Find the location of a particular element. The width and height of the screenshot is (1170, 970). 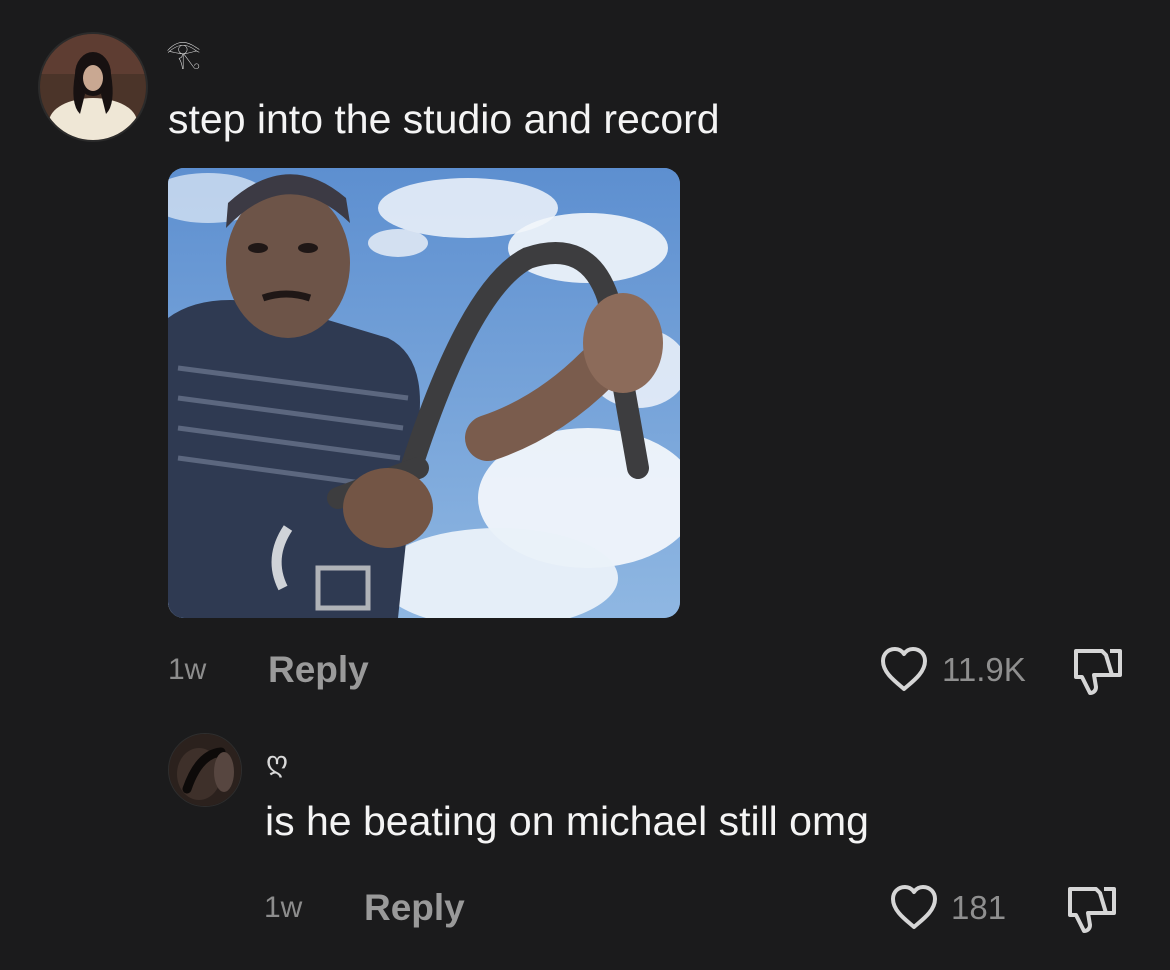

reply-text: is he beating on michael still omg is located at coordinates (567, 821).